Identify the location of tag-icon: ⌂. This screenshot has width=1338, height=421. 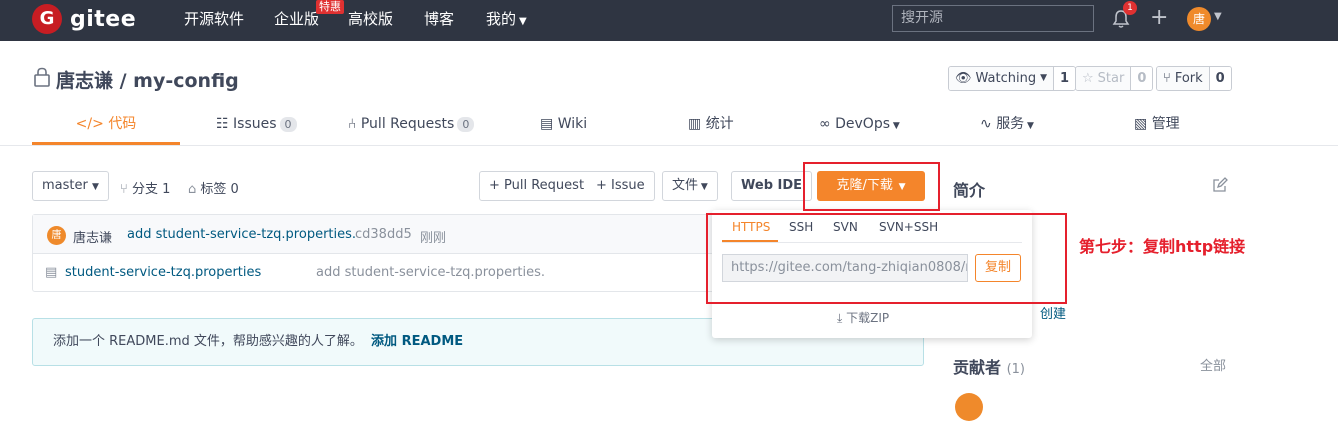
(192, 189).